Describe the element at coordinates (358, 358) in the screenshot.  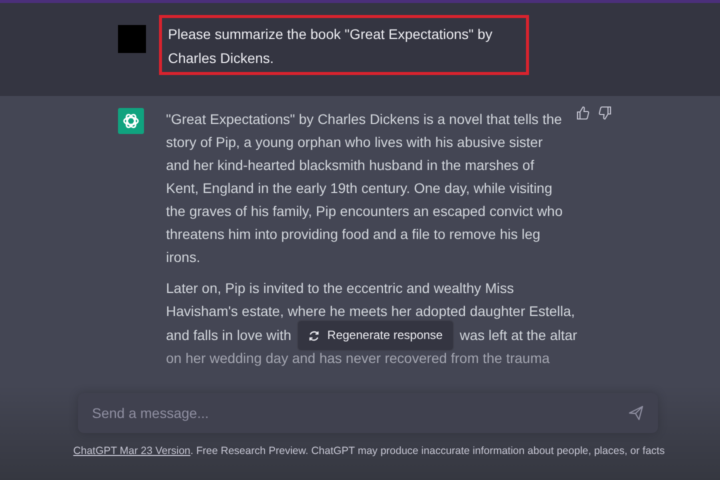
I see `response-text-line: on her wedding day and has never recovered from the trauma` at that location.